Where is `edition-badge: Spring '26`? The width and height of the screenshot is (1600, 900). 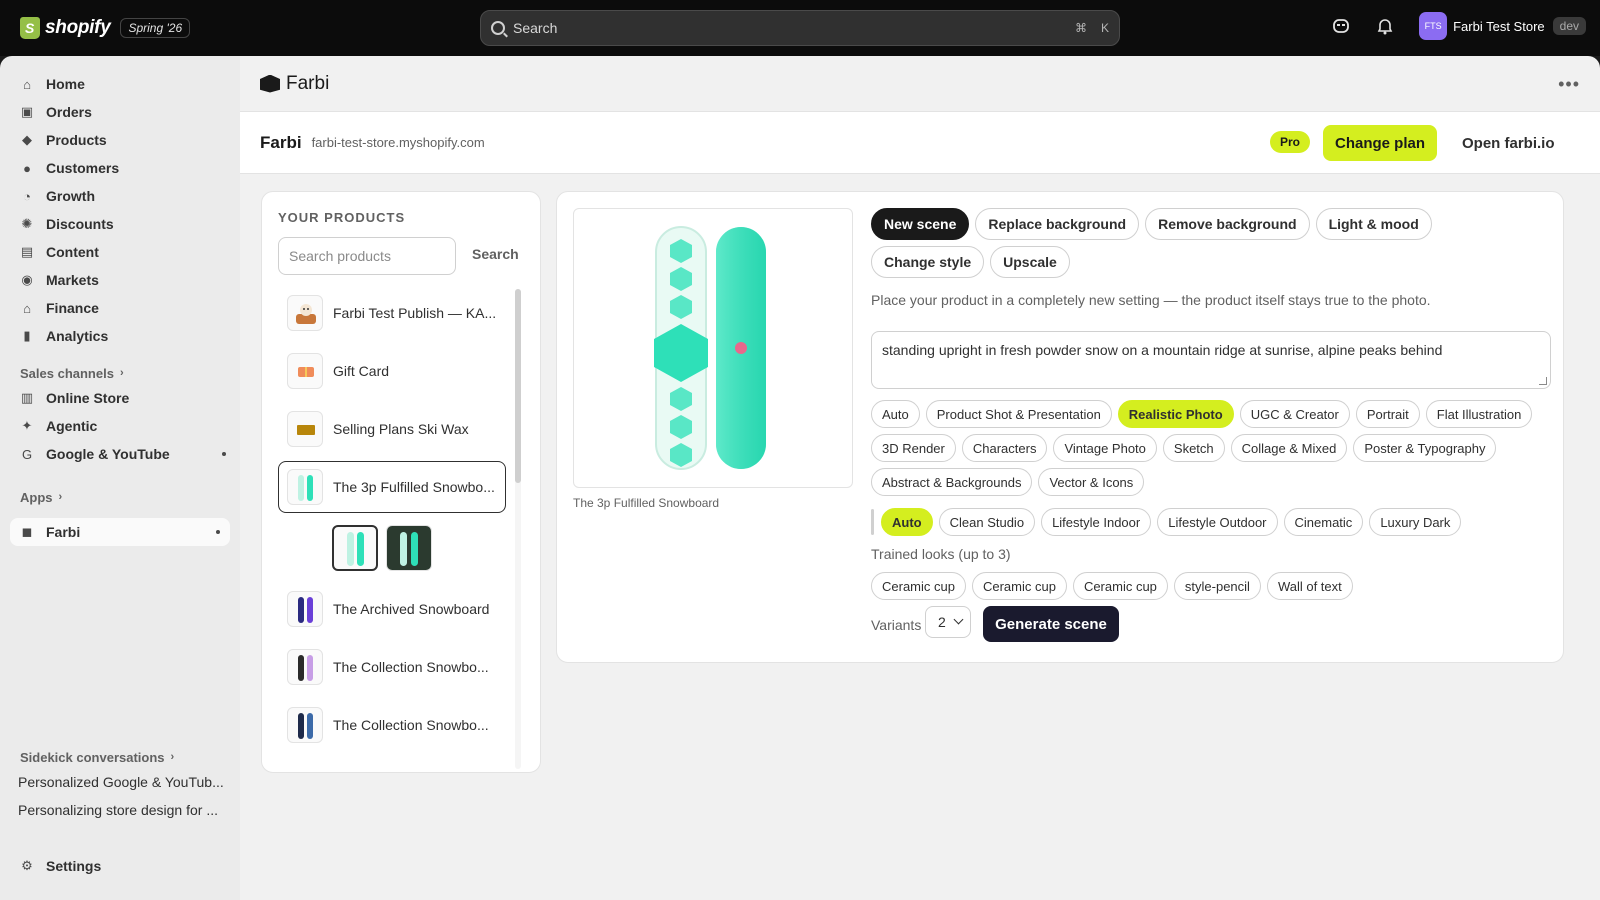 edition-badge: Spring '26 is located at coordinates (155, 28).